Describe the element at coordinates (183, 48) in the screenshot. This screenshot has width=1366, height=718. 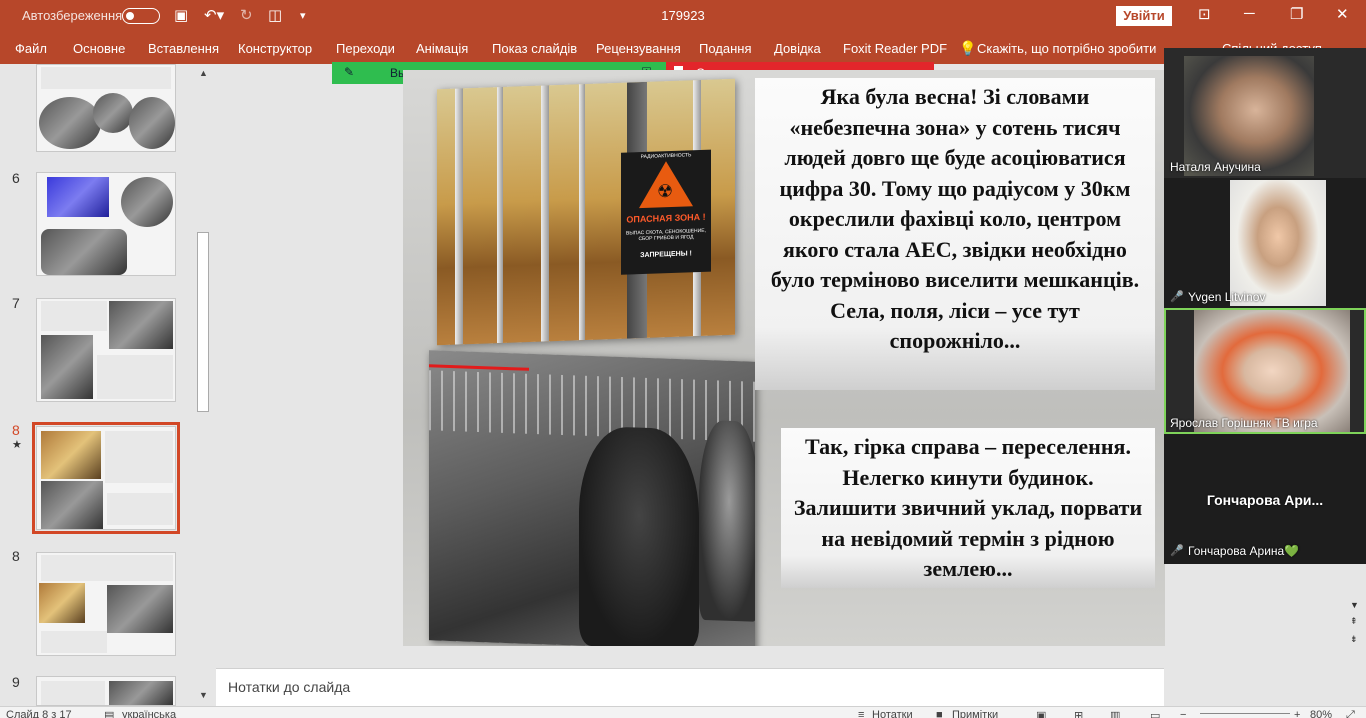
I see `tab-insert: Вставлення` at that location.